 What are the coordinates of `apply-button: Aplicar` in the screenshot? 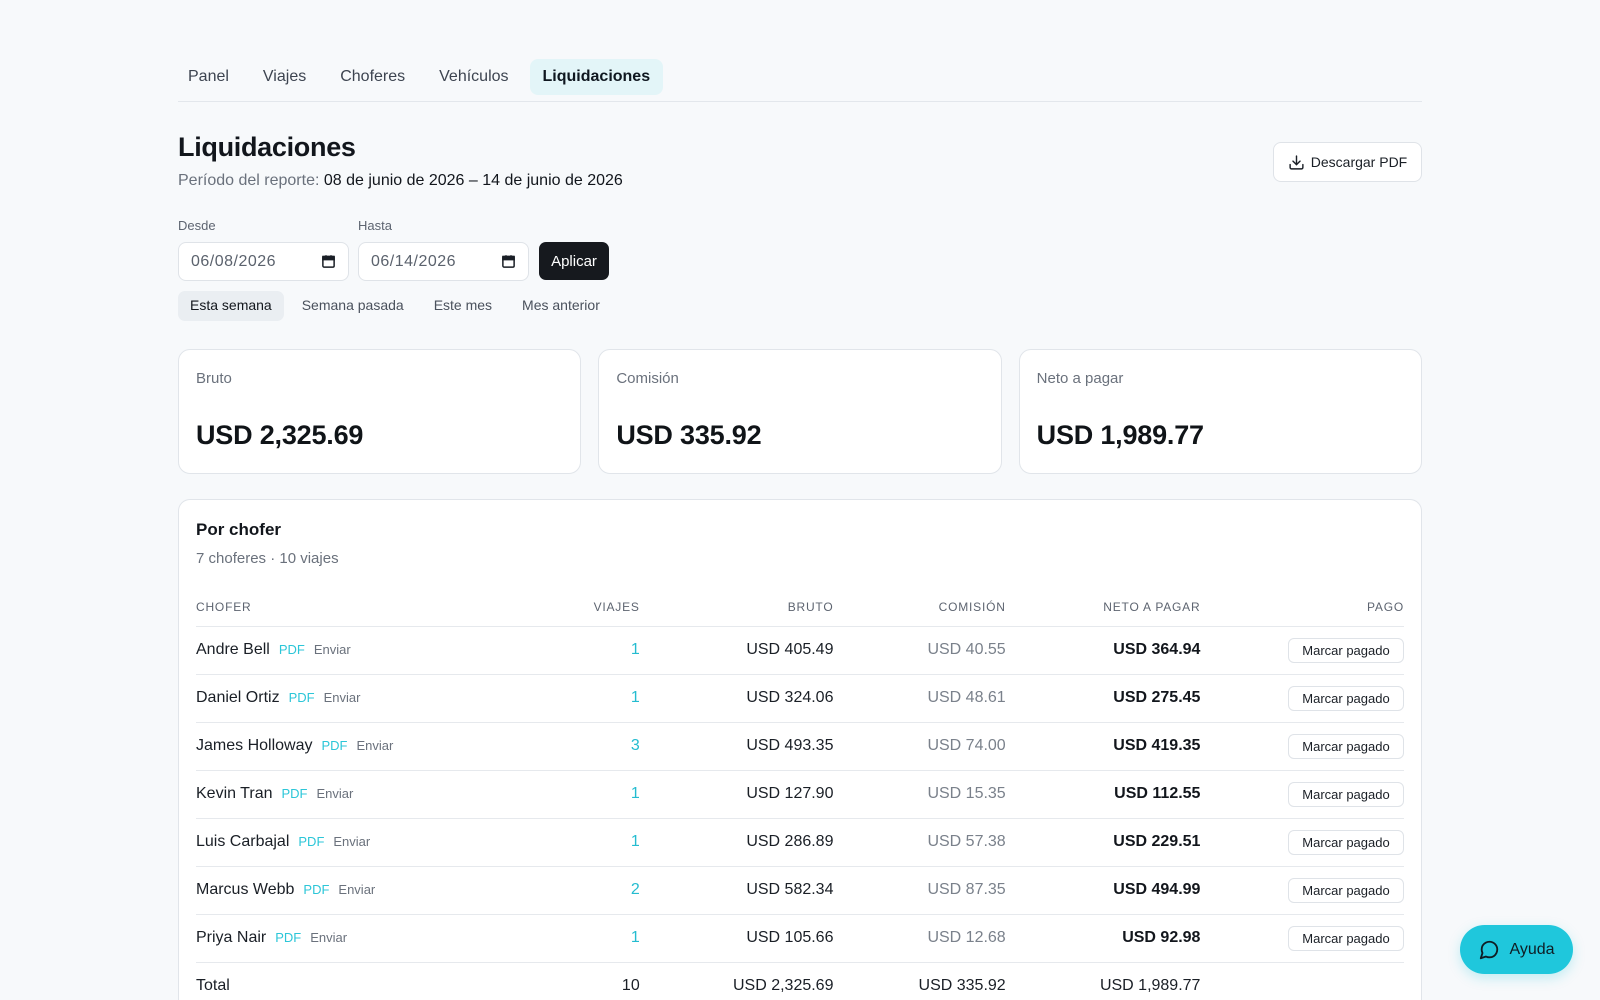 It's located at (574, 261).